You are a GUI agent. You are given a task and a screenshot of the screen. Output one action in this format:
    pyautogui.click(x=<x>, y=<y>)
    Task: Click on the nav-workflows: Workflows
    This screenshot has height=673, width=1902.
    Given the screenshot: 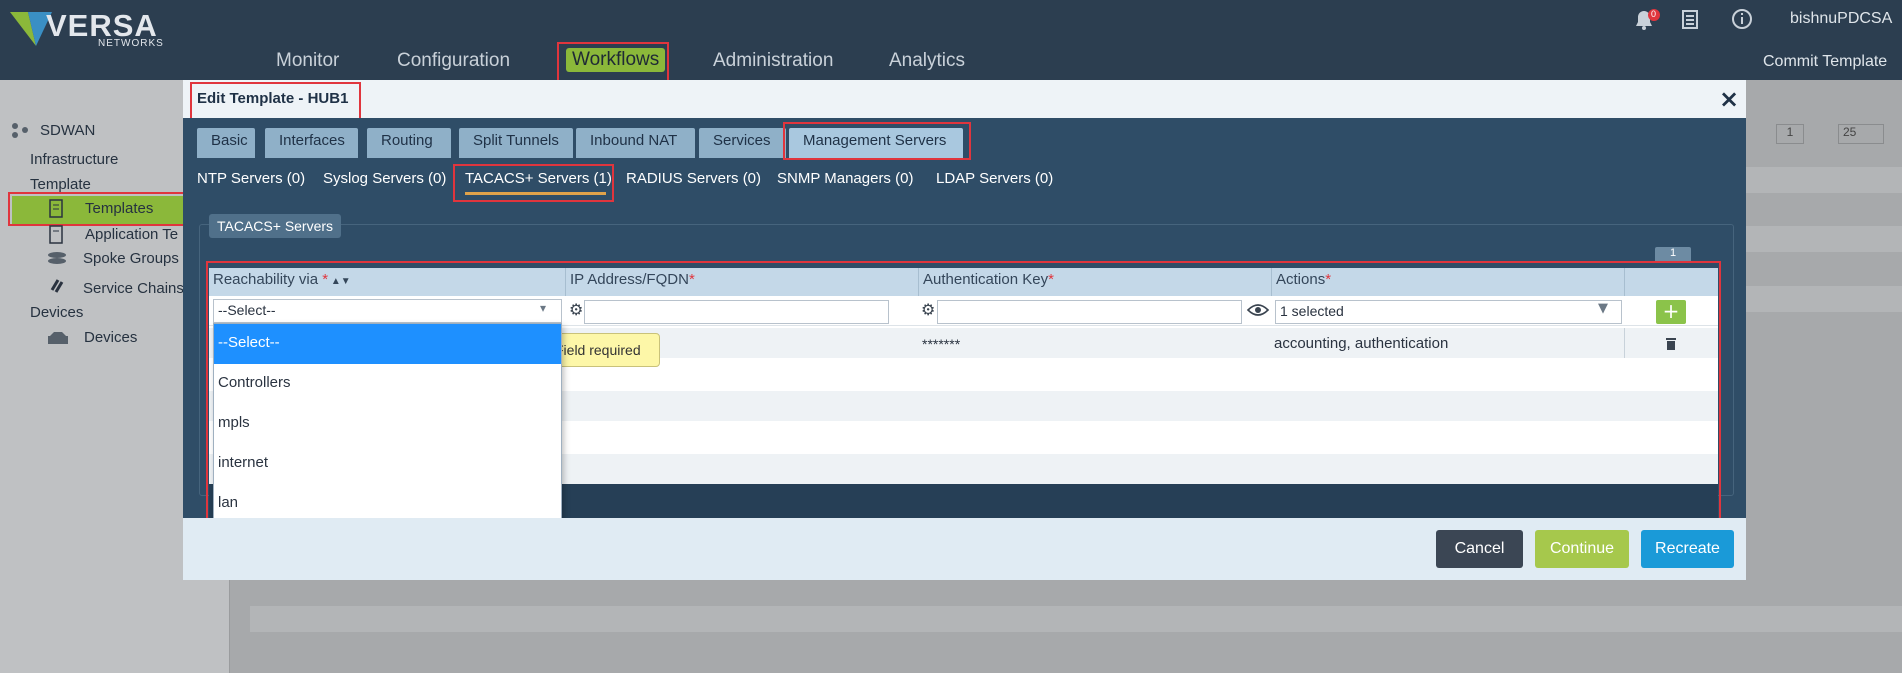 What is the action you would take?
    pyautogui.click(x=616, y=60)
    